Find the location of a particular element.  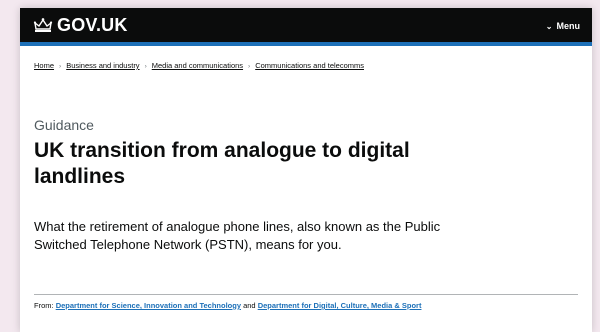

govuk-logo-link: GOV.UK is located at coordinates (80, 25).